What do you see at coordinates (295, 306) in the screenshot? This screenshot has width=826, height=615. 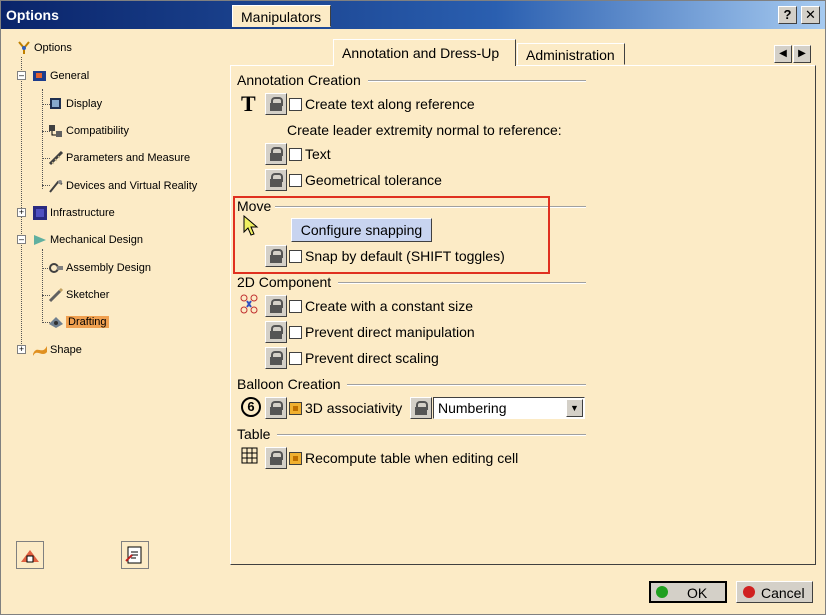 I see `create-constant-size-checkbox` at bounding box center [295, 306].